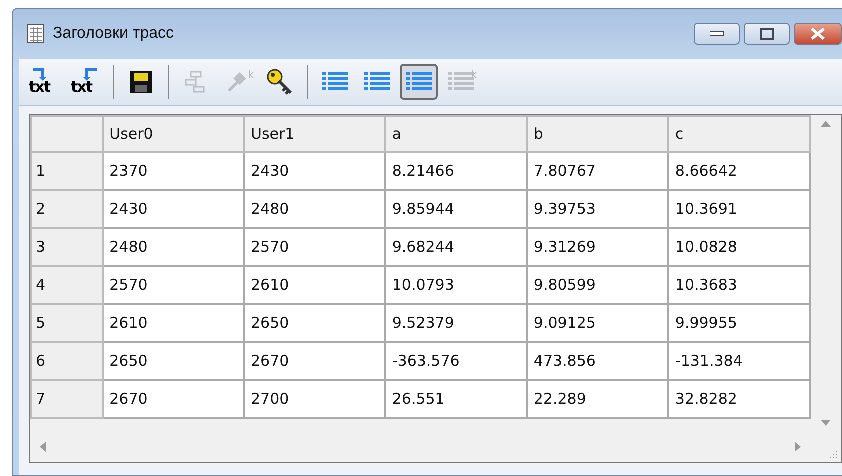 The height and width of the screenshot is (476, 842). I want to click on tree-diagram-icon, so click(196, 82).